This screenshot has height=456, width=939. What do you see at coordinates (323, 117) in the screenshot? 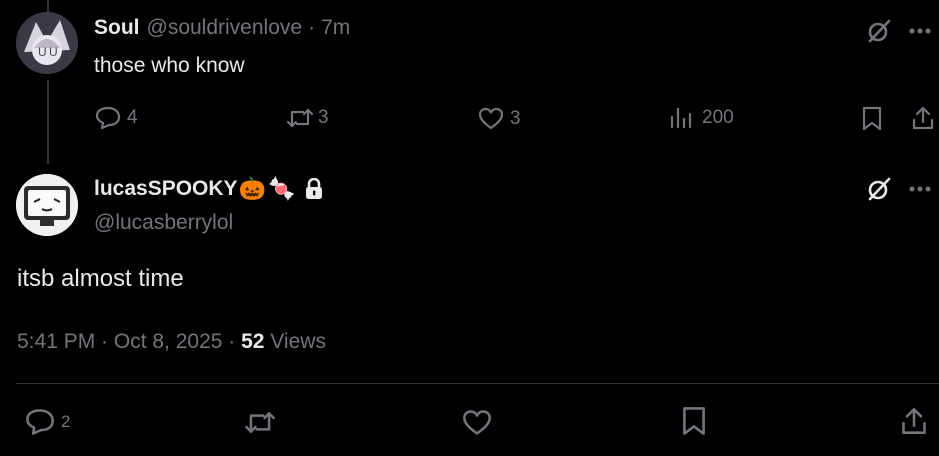
I see `repost-count: 3` at bounding box center [323, 117].